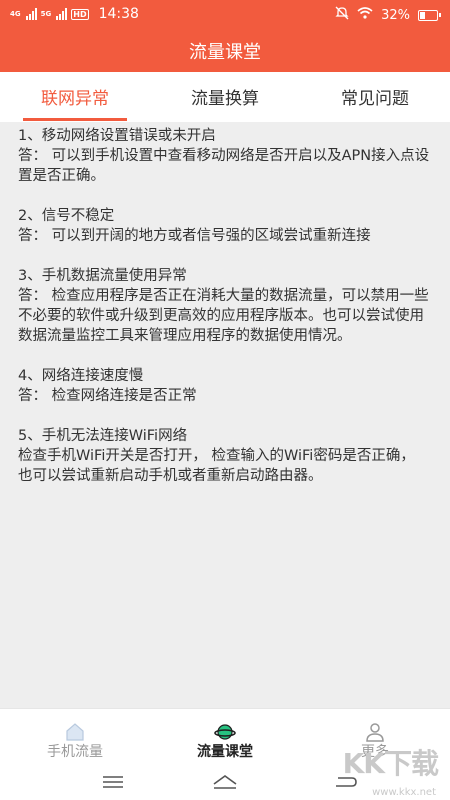 The height and width of the screenshot is (800, 450). What do you see at coordinates (66, 216) in the screenshot?
I see `faq-question: 2、信号不稳定` at bounding box center [66, 216].